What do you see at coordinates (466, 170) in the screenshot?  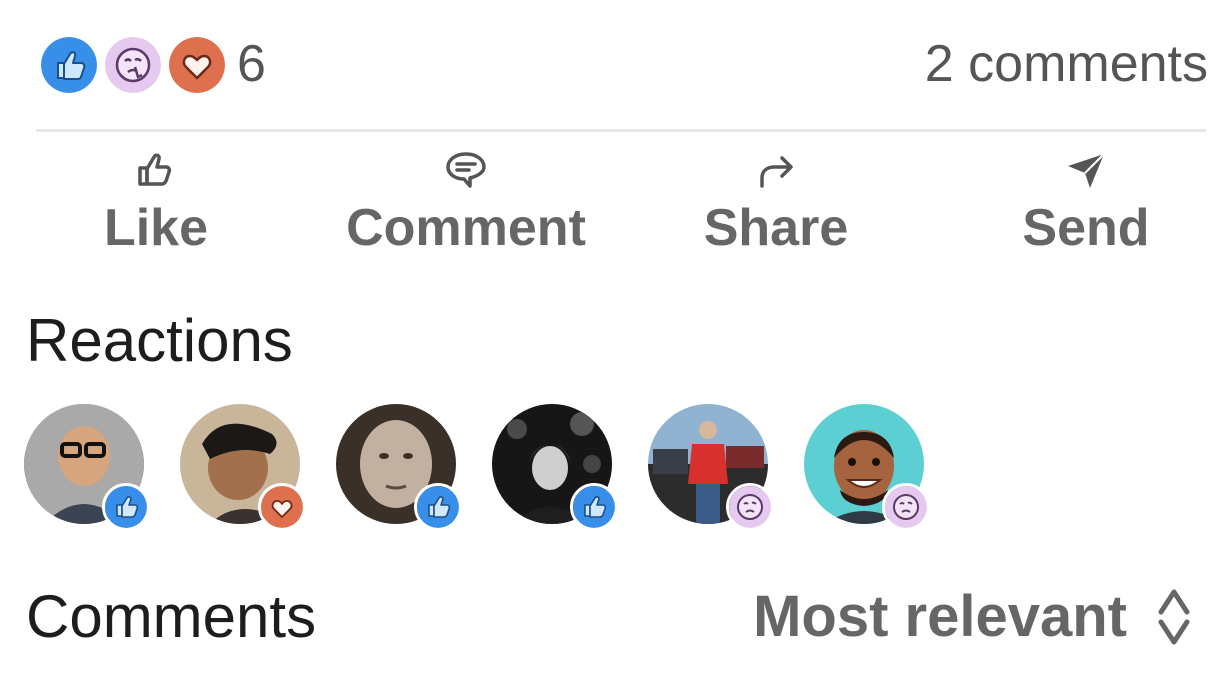 I see `comment-bubble-icon` at bounding box center [466, 170].